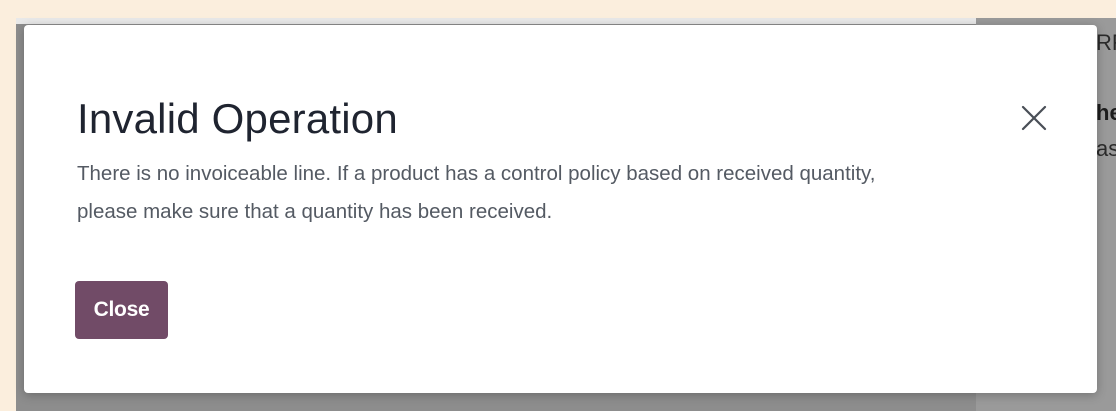 The width and height of the screenshot is (1116, 411). What do you see at coordinates (1106, 112) in the screenshot?
I see `background-text: he` at bounding box center [1106, 112].